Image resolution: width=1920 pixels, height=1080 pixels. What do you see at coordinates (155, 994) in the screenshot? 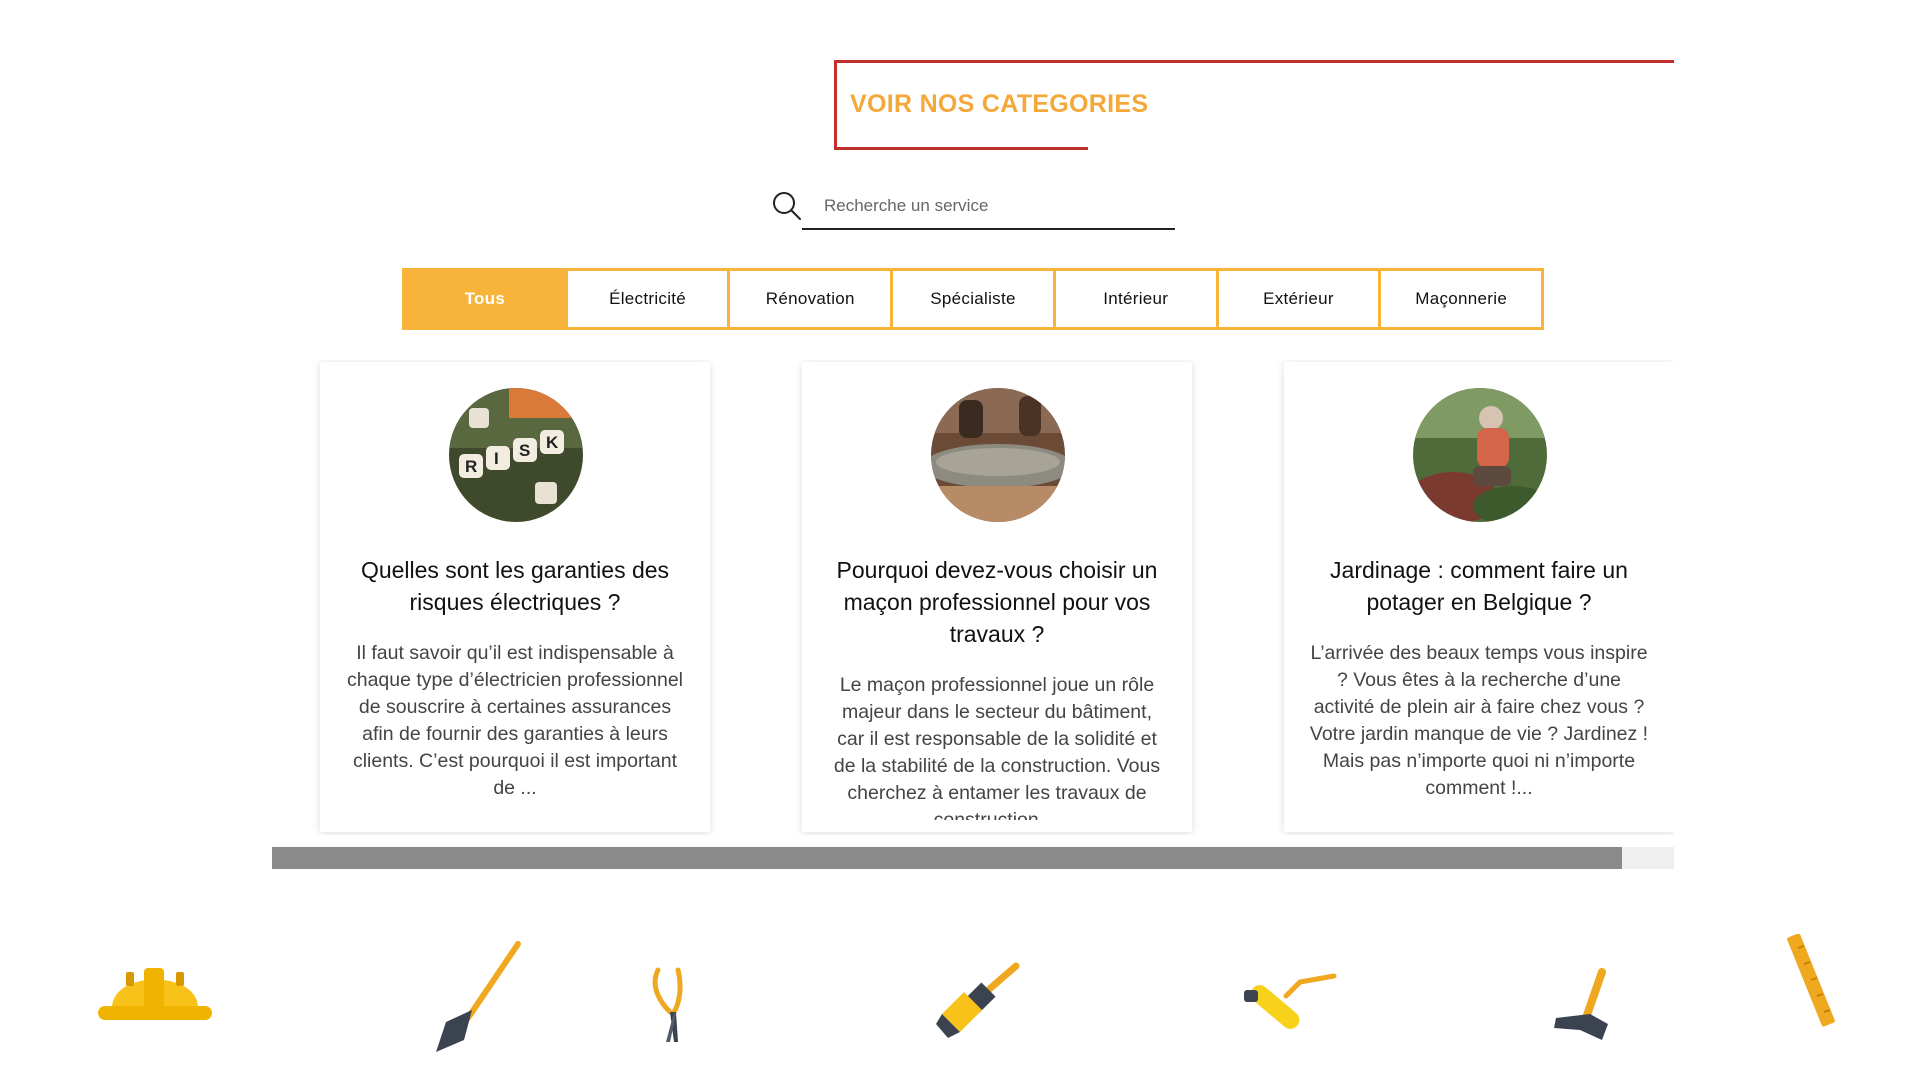
I see `hard-hat-icon` at bounding box center [155, 994].